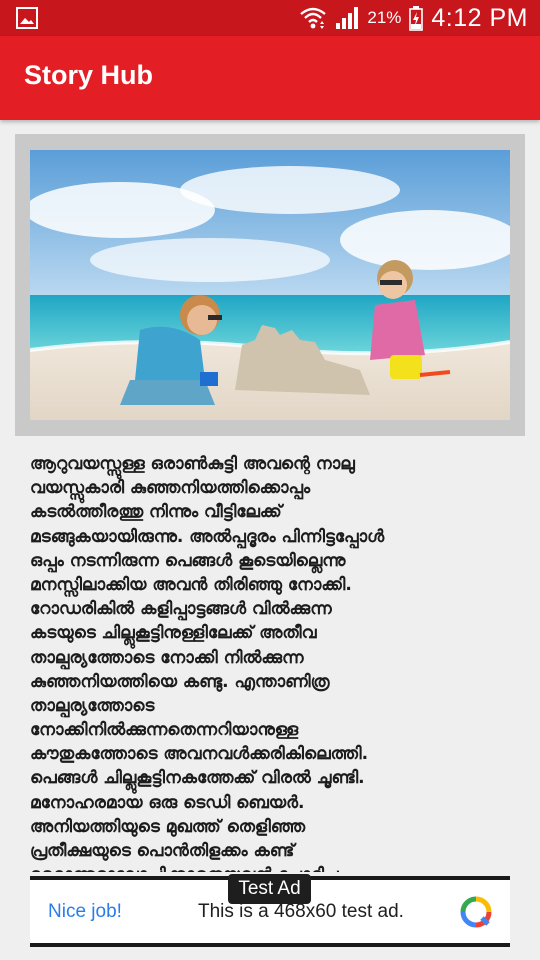 The image size is (540, 960). What do you see at coordinates (270, 78) in the screenshot?
I see `app-bar: Story Hub` at bounding box center [270, 78].